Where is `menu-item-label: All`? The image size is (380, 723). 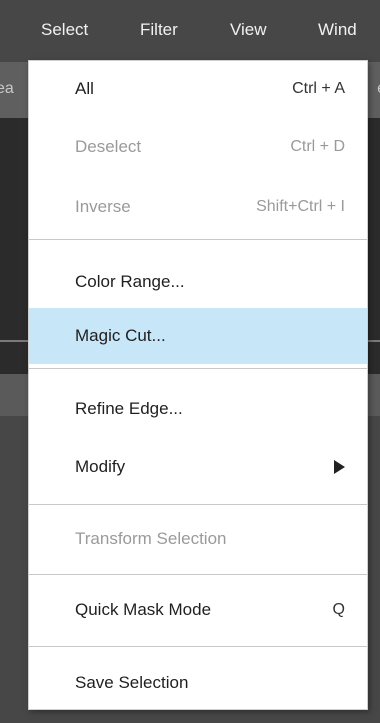 menu-item-label: All is located at coordinates (84, 88).